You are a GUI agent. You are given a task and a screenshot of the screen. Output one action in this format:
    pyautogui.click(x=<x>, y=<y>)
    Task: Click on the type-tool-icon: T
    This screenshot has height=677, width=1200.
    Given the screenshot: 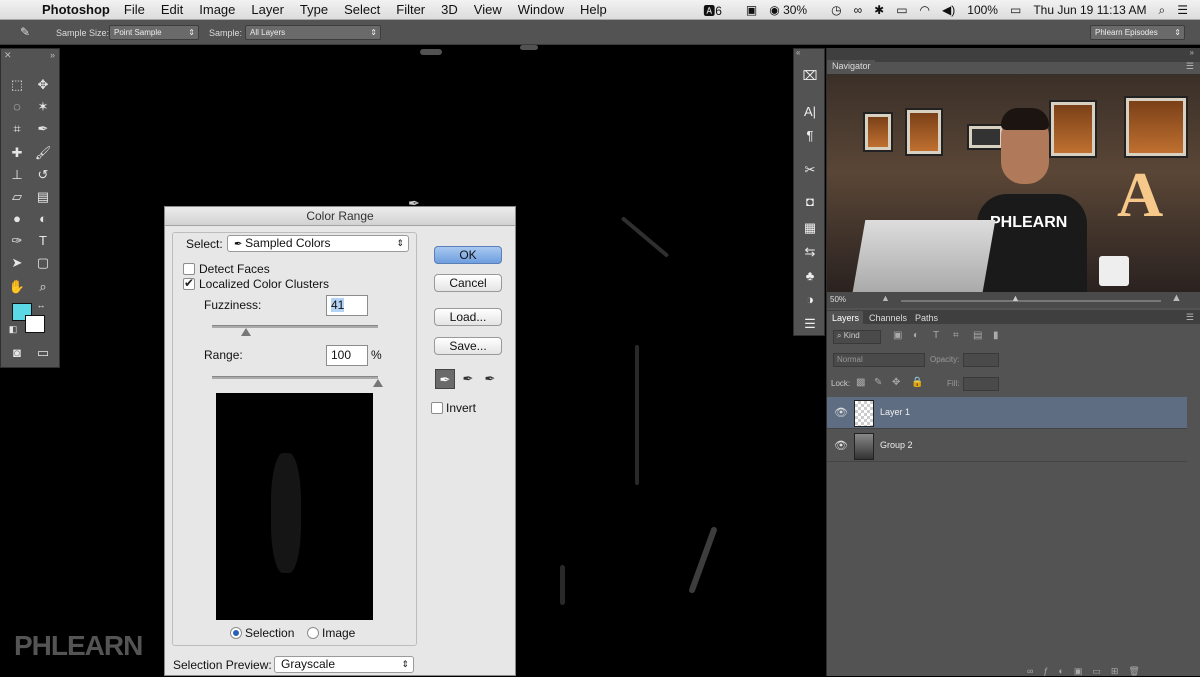 What is the action you would take?
    pyautogui.click(x=43, y=241)
    